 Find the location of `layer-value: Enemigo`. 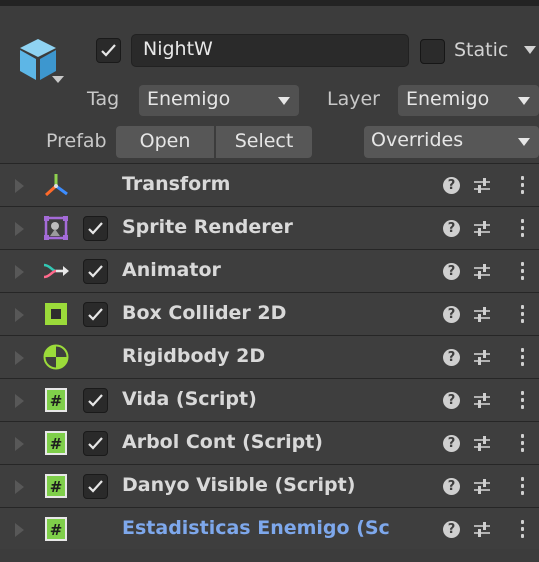

layer-value: Enemigo is located at coordinates (448, 99).